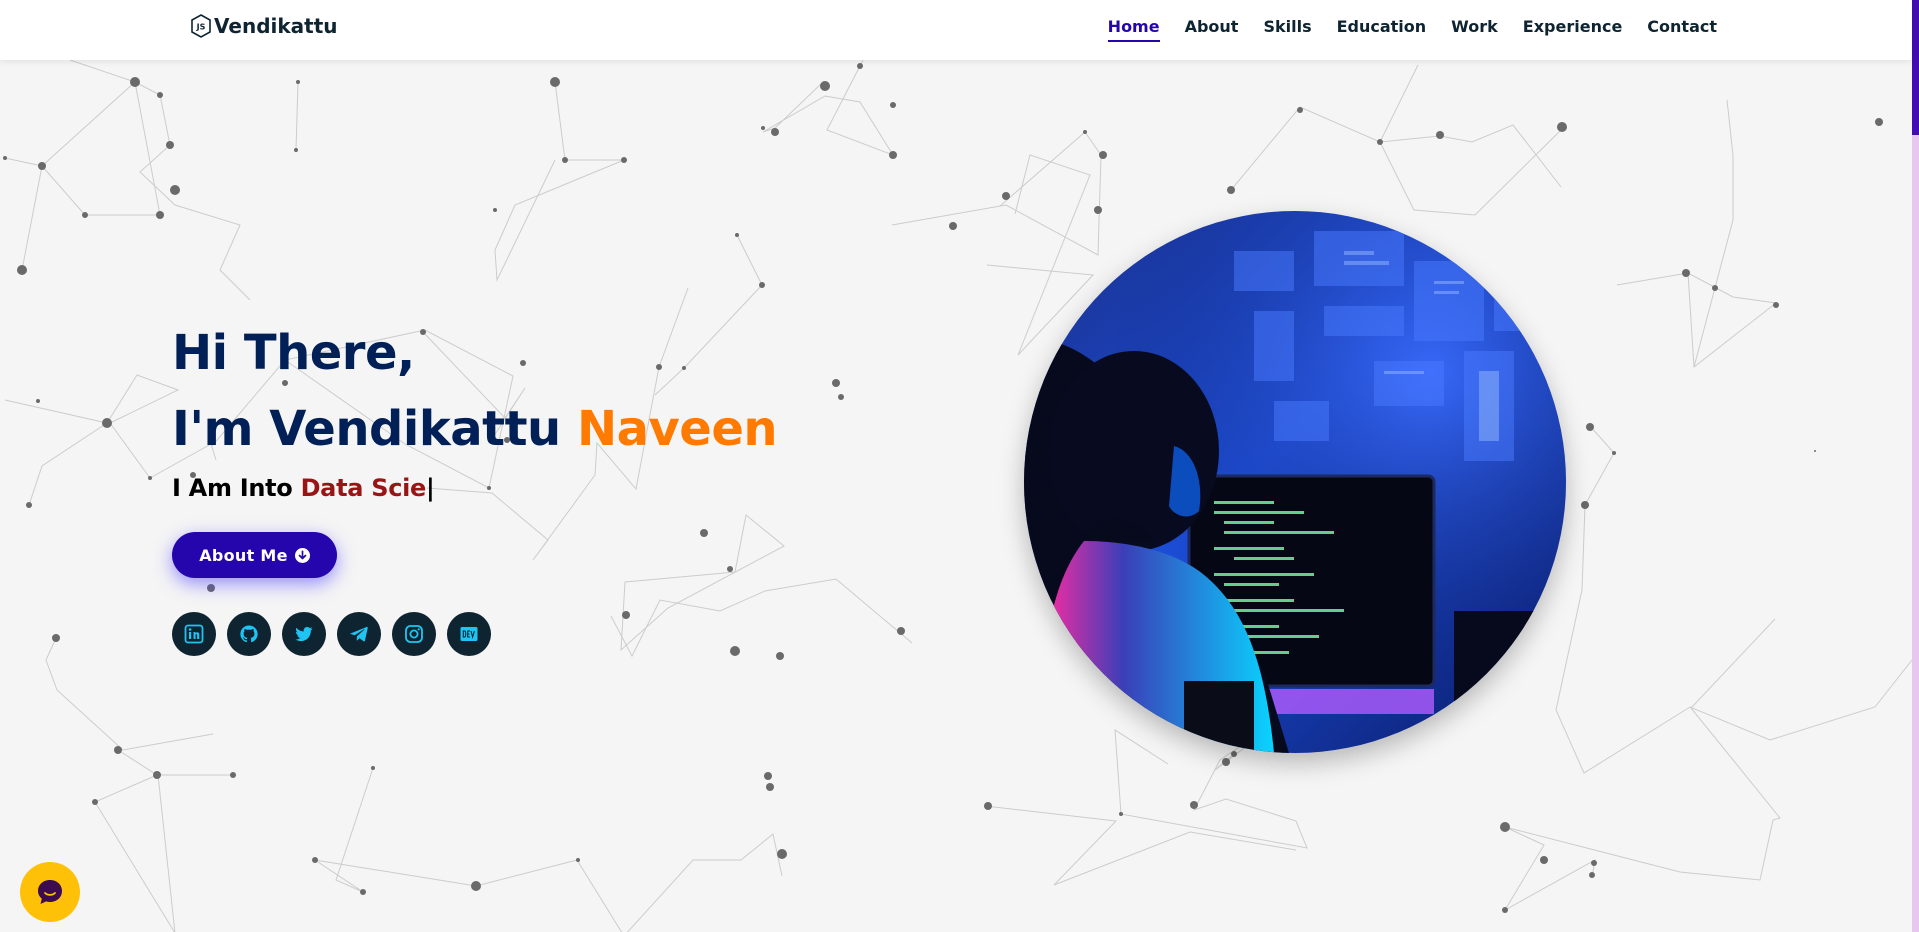  I want to click on about-me-button: About Me, so click(254, 555).